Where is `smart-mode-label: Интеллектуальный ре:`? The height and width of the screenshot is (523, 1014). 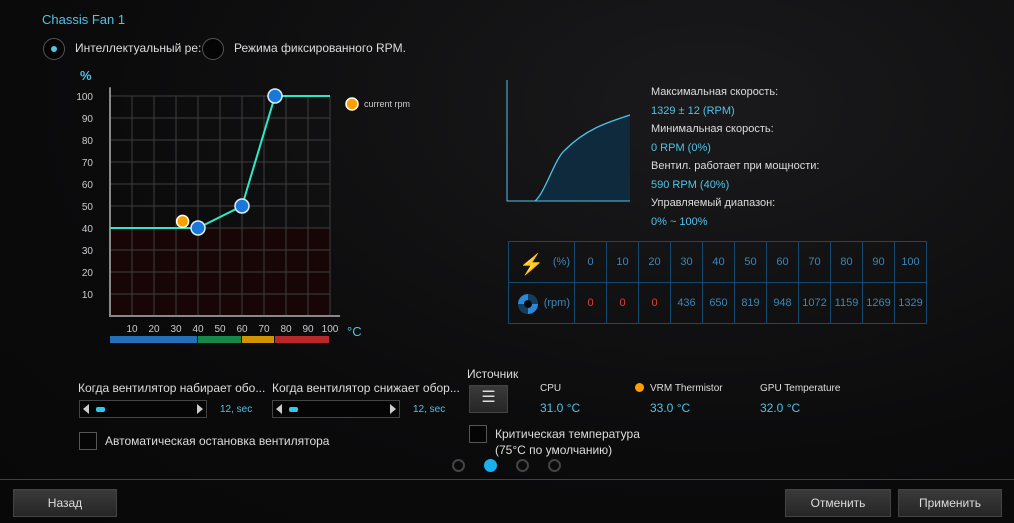 smart-mode-label: Интеллектуальный ре: is located at coordinates (138, 48).